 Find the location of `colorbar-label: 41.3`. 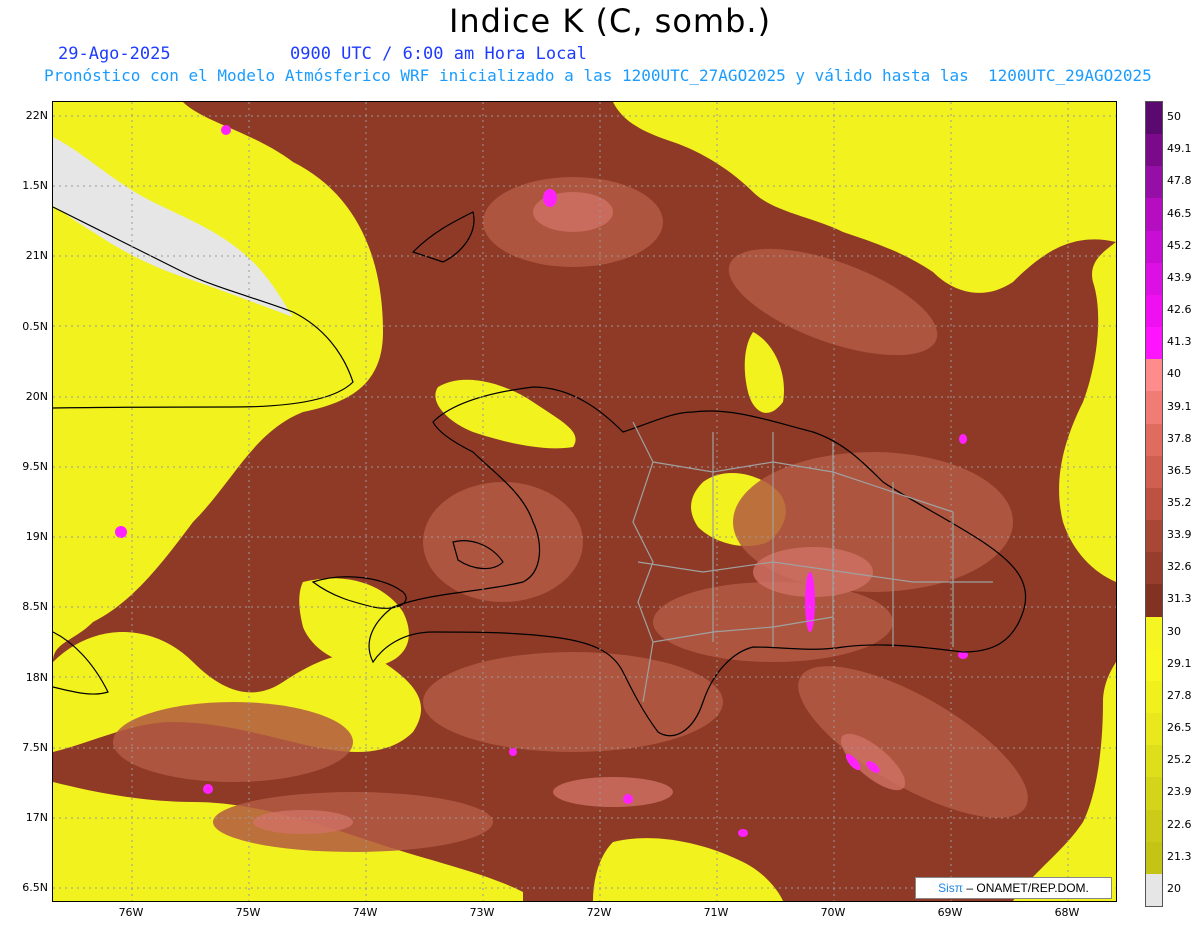

colorbar-label: 41.3 is located at coordinates (1179, 342).